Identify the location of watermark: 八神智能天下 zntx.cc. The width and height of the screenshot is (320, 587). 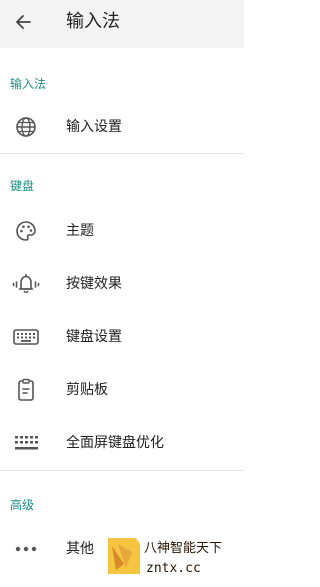
(173, 558).